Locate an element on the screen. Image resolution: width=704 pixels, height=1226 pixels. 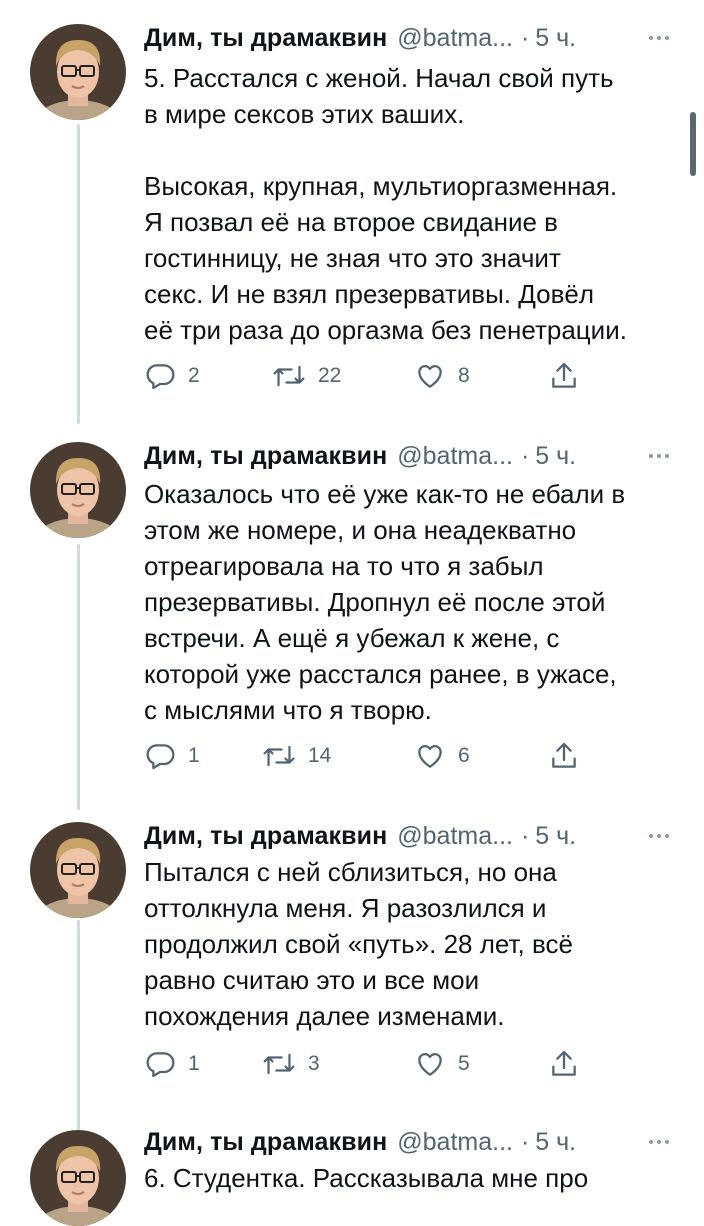
like-button: 6 is located at coordinates (442, 756).